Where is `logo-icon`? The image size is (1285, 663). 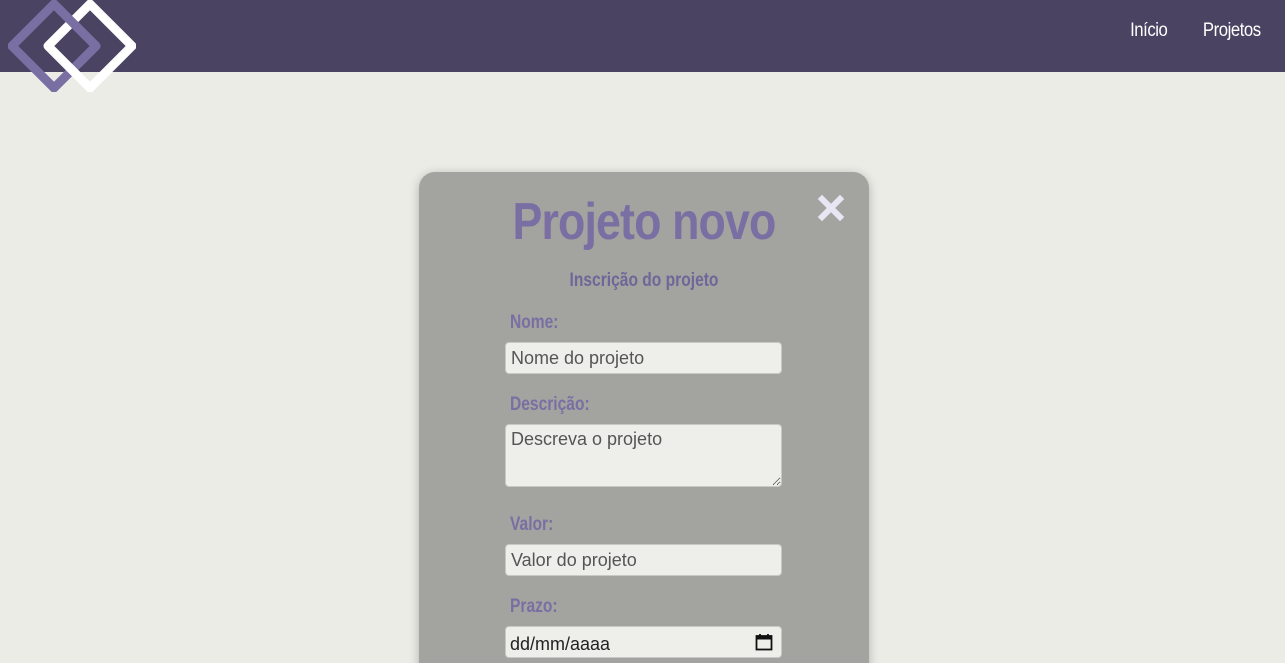
logo-icon is located at coordinates (72, 46).